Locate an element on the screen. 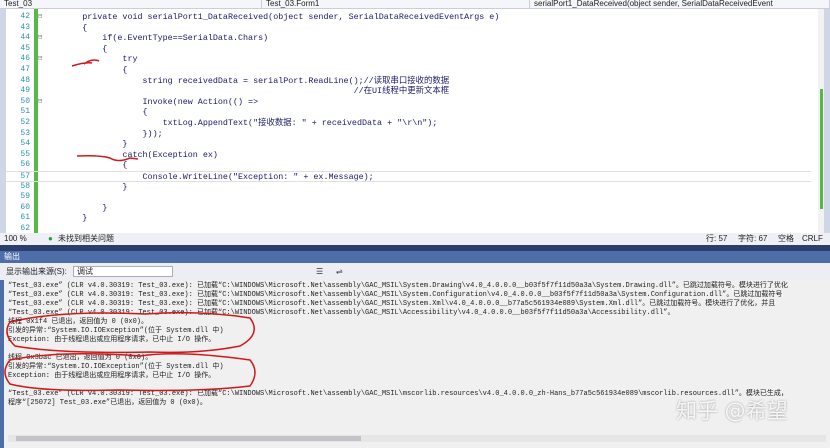  circle-first-exception is located at coordinates (130, 332).